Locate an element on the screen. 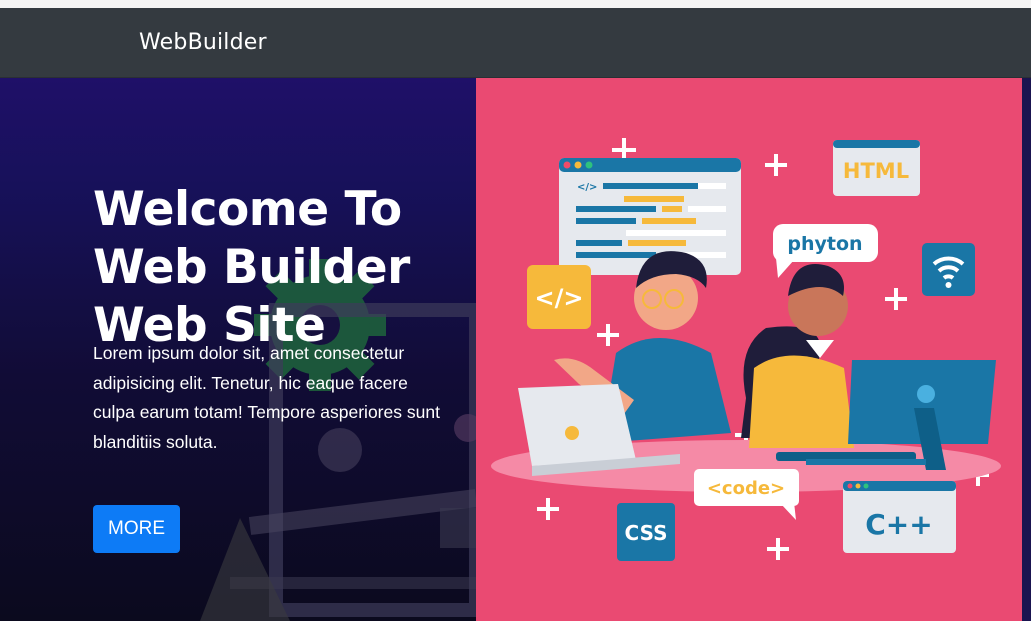  more-button: MORE is located at coordinates (136, 529).